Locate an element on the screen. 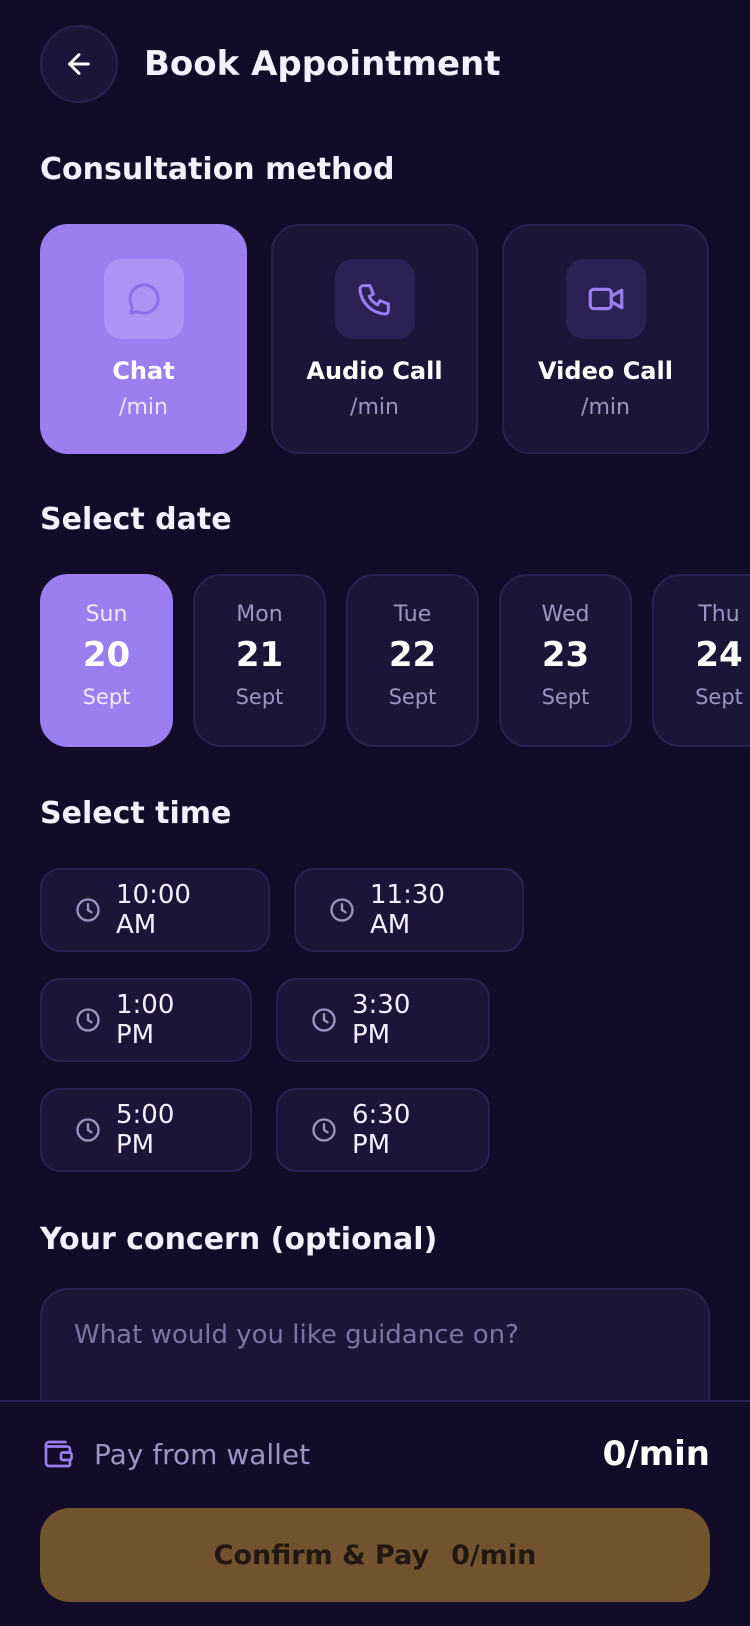 The width and height of the screenshot is (750, 1626). time-slot-label: 11:30 AM is located at coordinates (407, 910).